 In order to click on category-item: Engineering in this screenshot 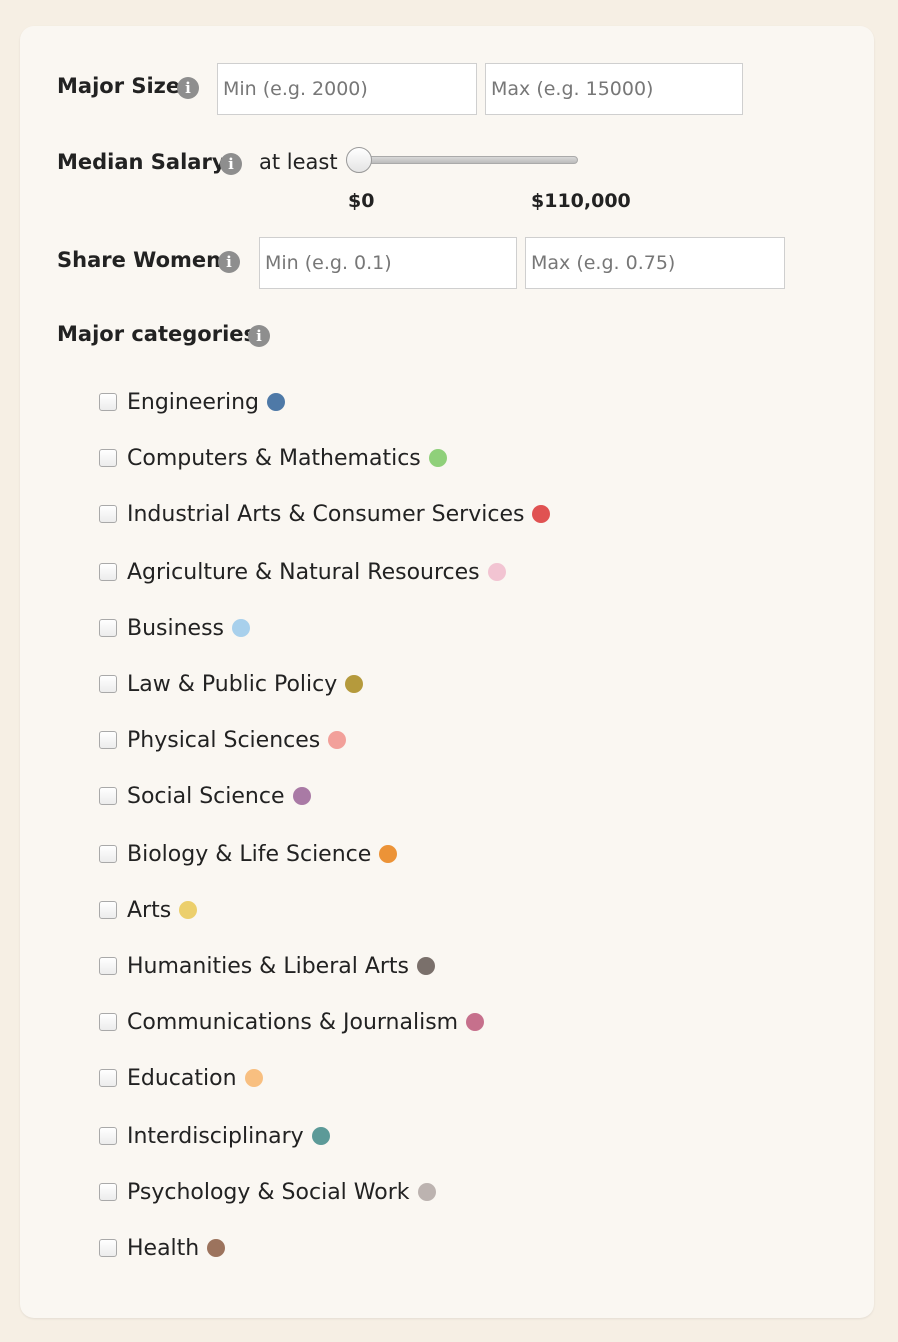, I will do `click(192, 402)`.